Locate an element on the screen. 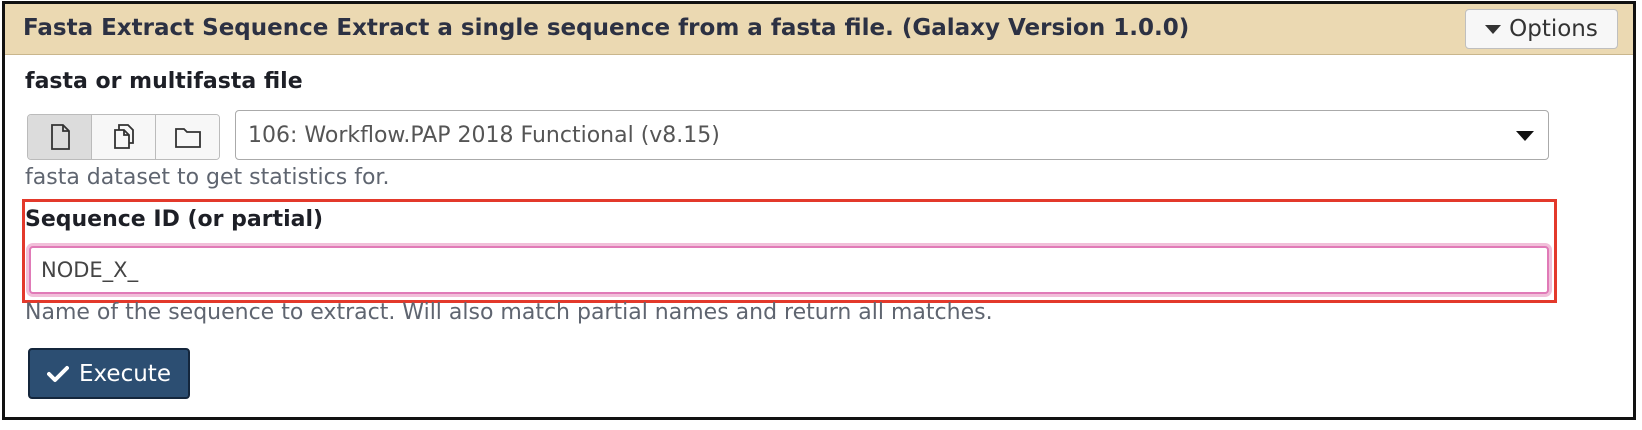 Image resolution: width=1642 pixels, height=430 pixels. dataset-mode-group is located at coordinates (123, 137).